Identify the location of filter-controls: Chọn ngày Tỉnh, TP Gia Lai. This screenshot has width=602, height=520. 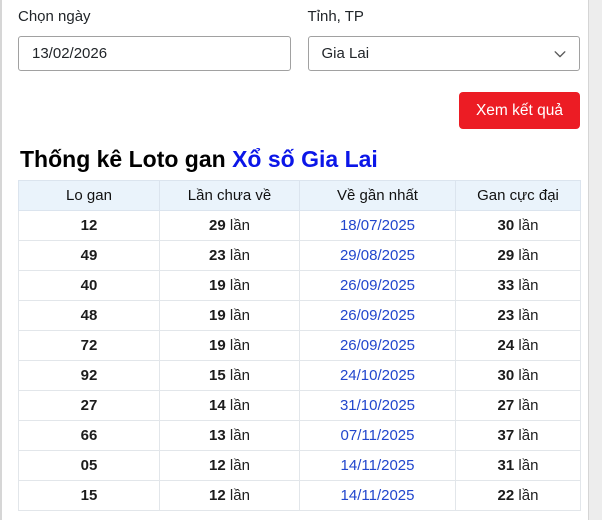
(299, 40).